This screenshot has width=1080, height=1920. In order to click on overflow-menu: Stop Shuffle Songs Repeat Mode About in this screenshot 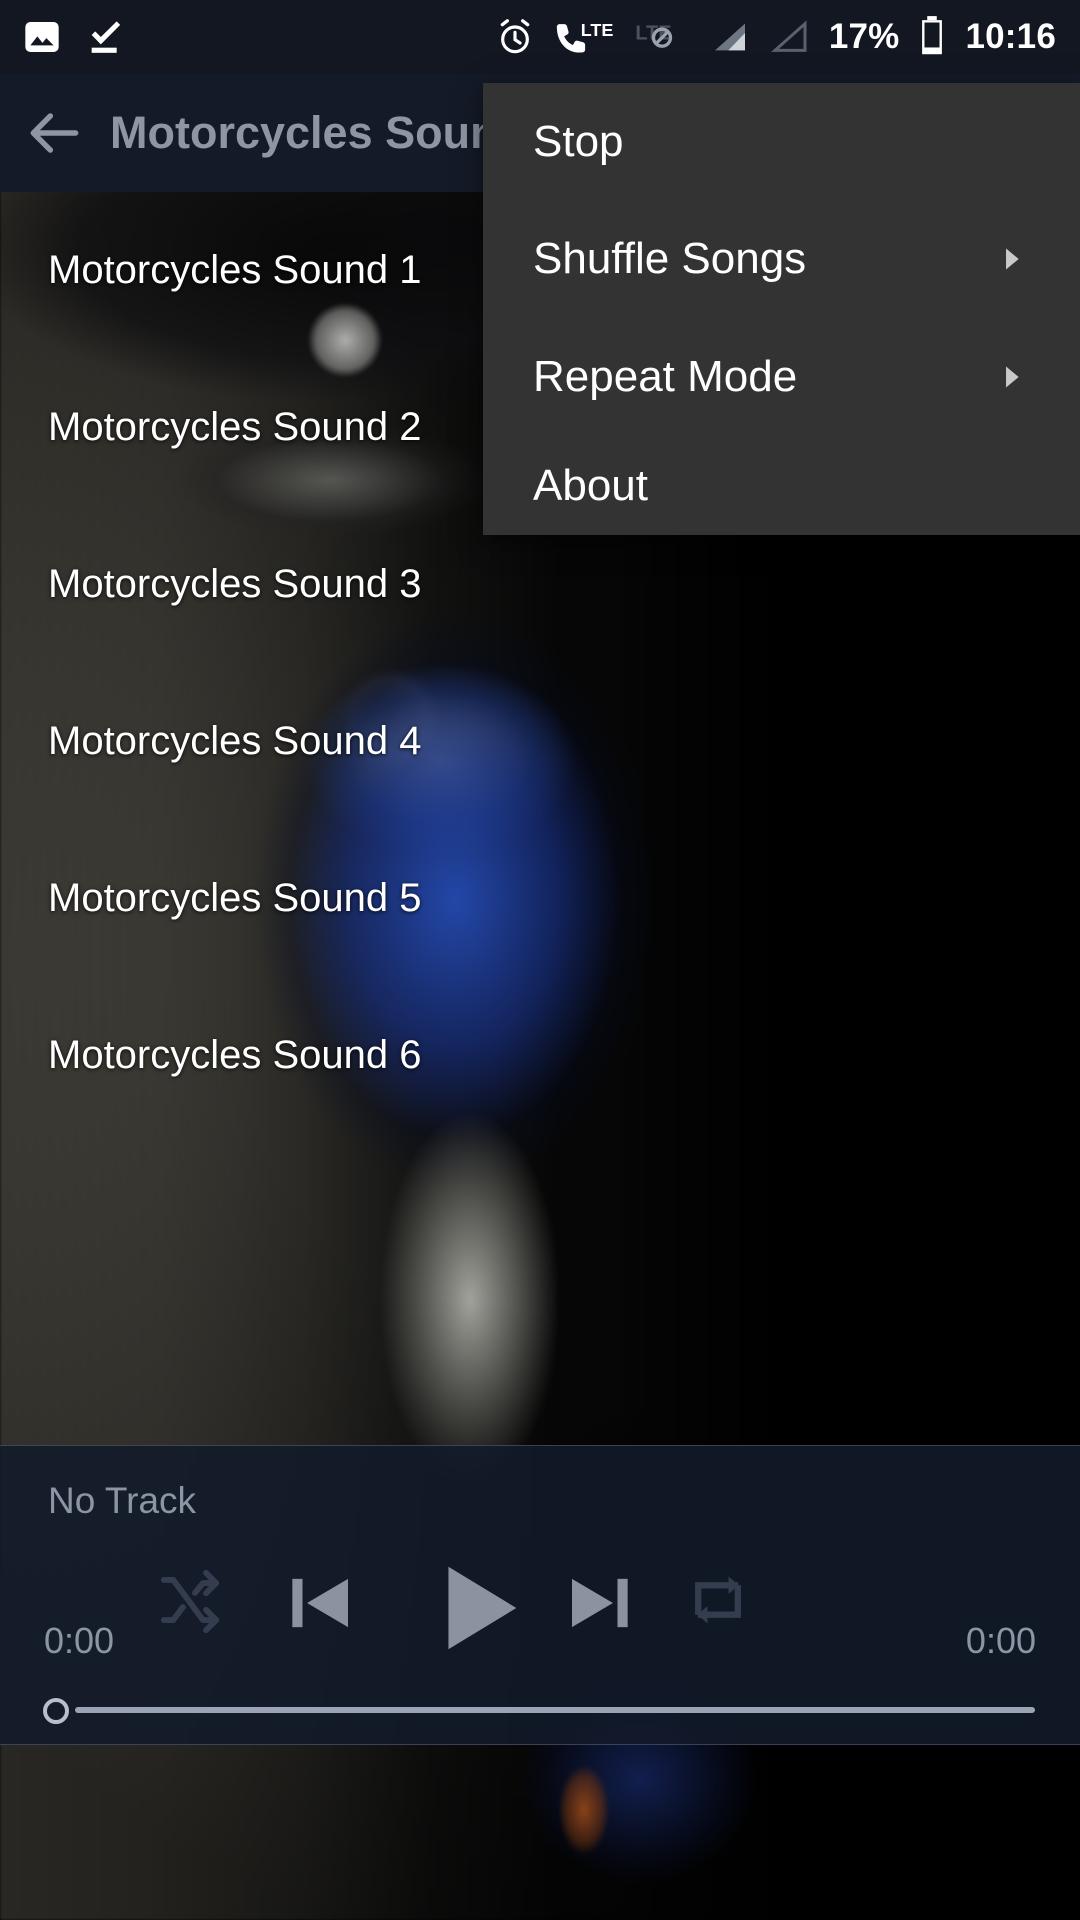, I will do `click(781, 309)`.